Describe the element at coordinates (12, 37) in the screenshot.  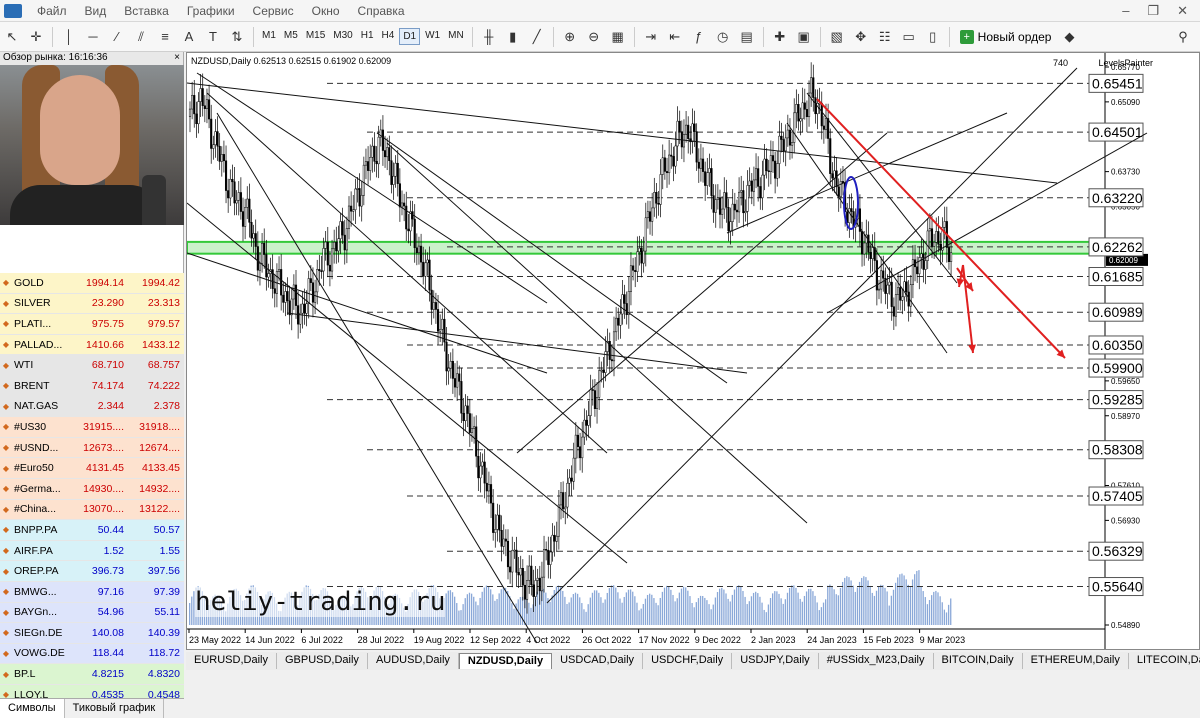
I see `cursor-icon: ↖` at that location.